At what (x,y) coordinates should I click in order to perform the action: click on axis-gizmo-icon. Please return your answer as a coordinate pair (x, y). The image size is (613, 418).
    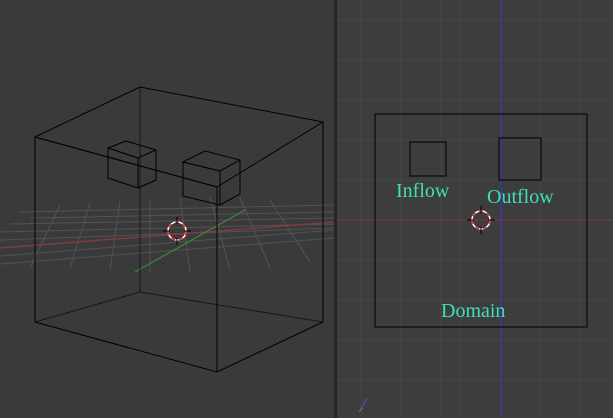
    Looking at the image, I should click on (363, 405).